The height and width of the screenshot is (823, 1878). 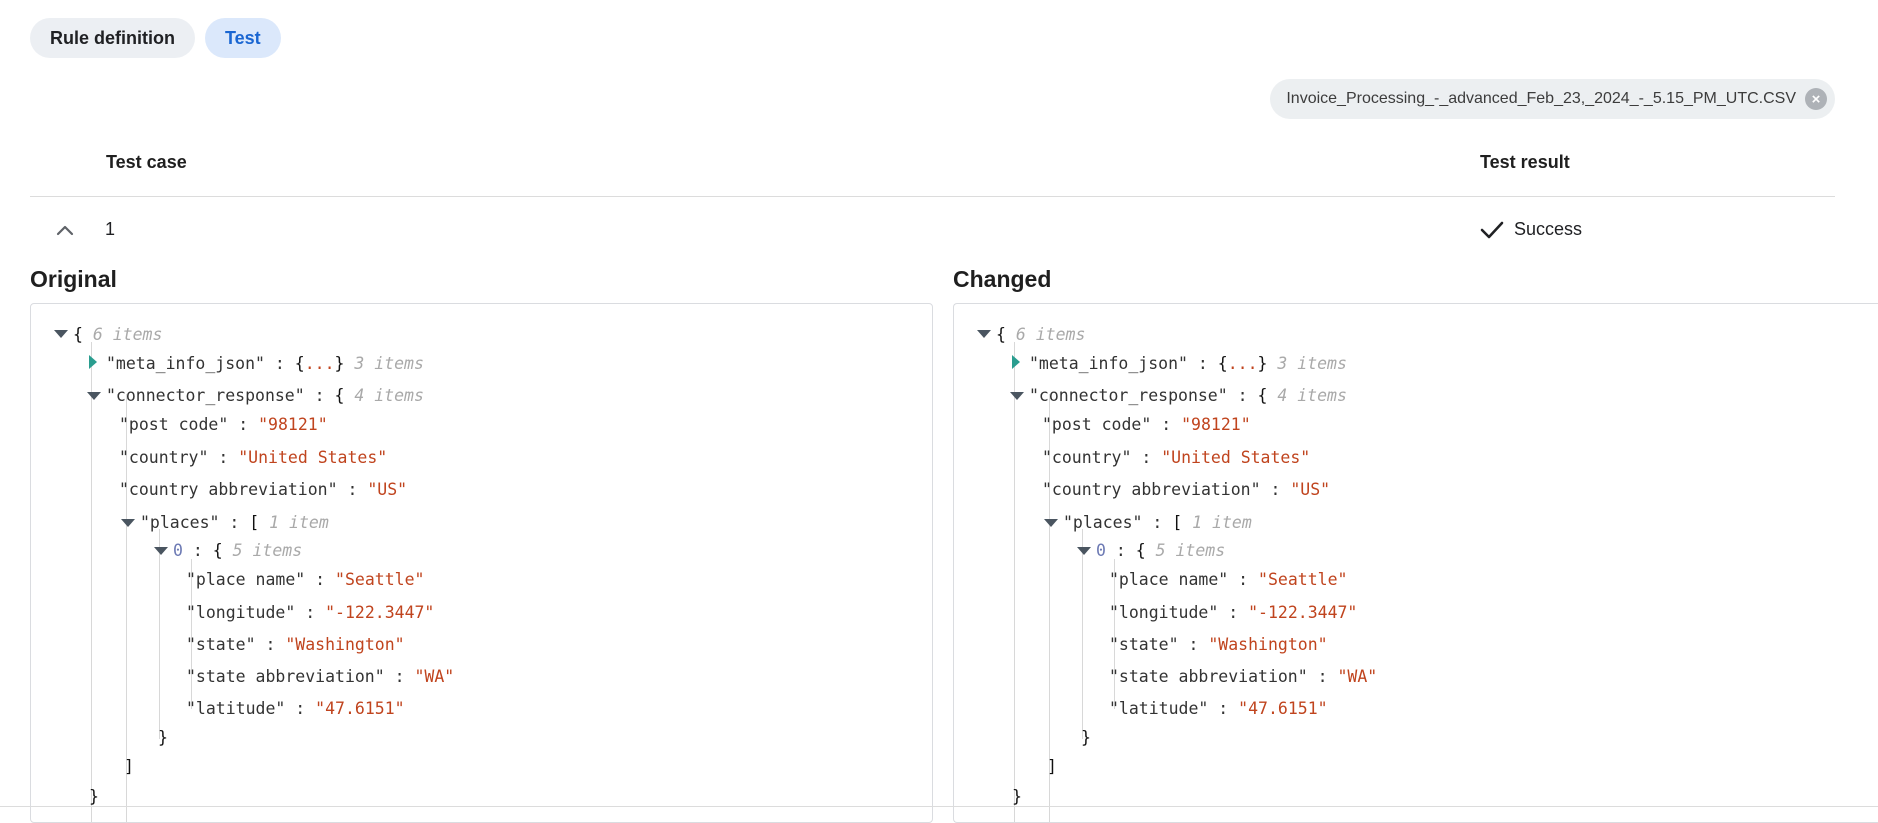 I want to click on chevron-up-icon, so click(x=65, y=230).